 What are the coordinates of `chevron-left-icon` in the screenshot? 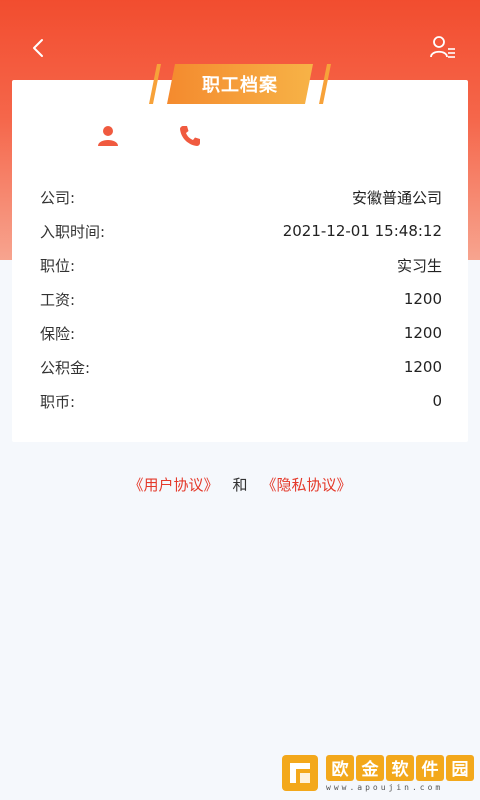 It's located at (38, 48).